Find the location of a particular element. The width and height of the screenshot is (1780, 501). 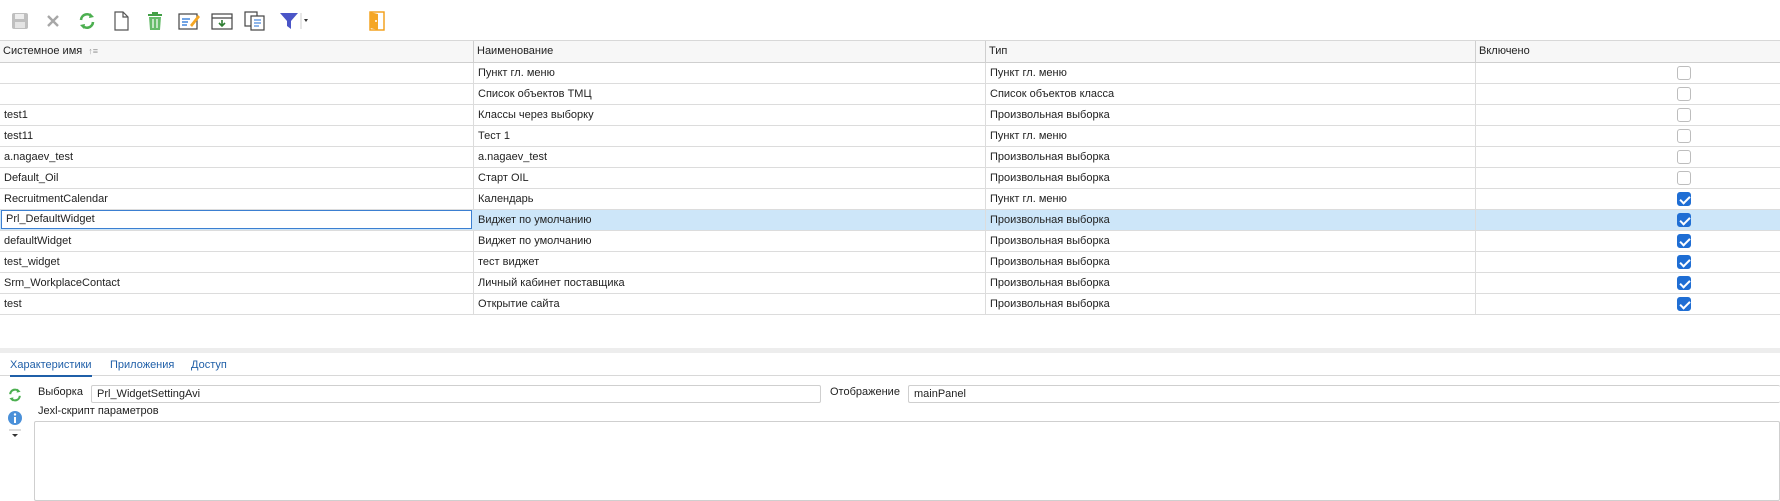

table-cell-sysname: test is located at coordinates (237, 304).